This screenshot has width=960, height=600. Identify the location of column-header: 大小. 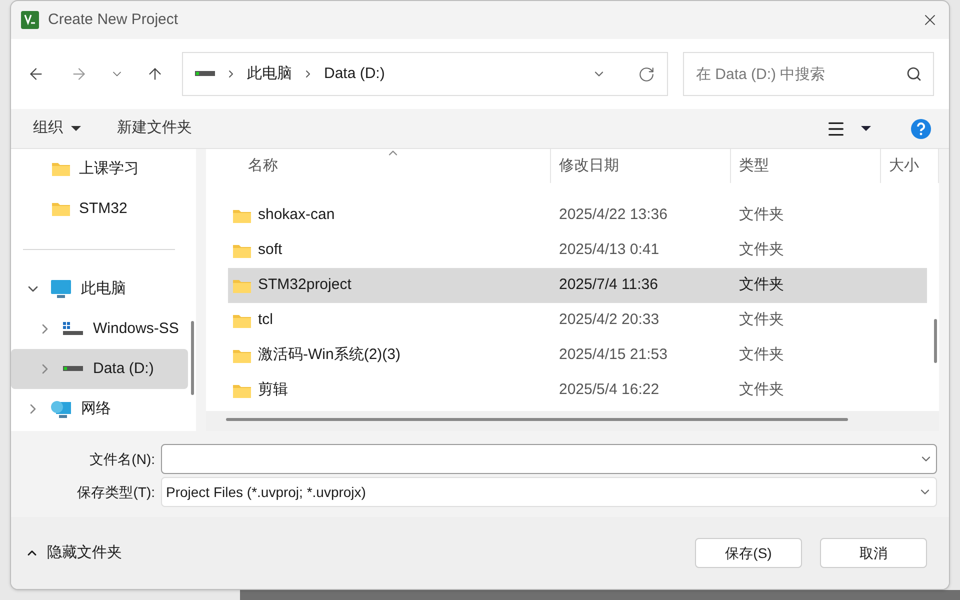
(910, 166).